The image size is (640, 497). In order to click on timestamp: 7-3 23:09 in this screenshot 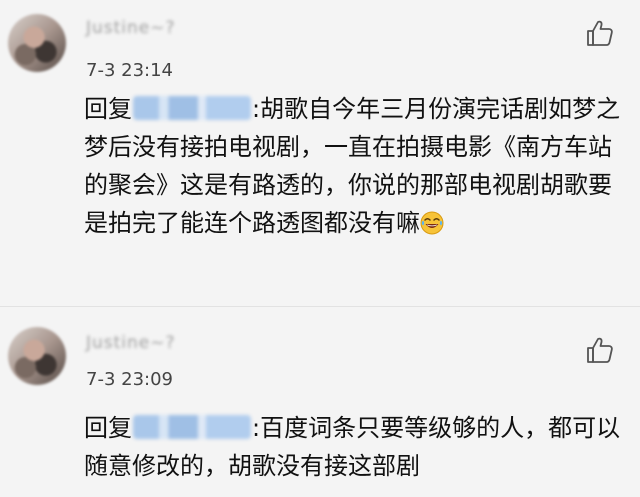, I will do `click(129, 379)`.